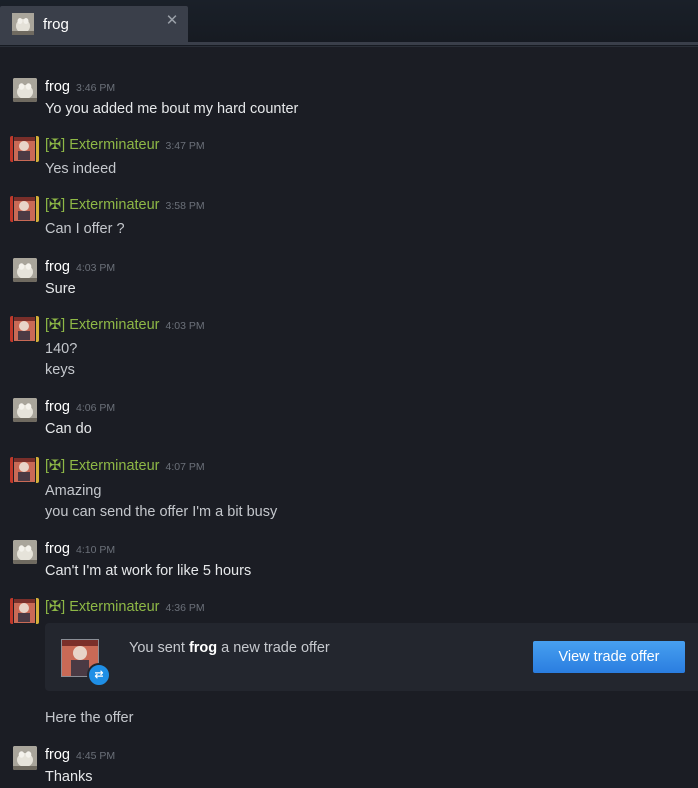 This screenshot has height=788, width=698. I want to click on trade-recipient: frog, so click(203, 648).